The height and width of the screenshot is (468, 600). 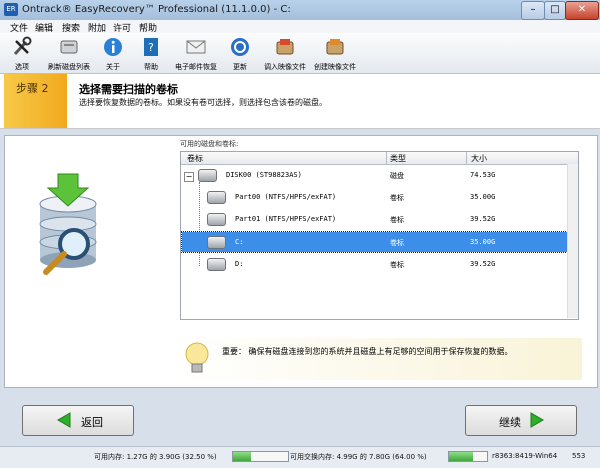 I want to click on help-book-icon: ?, so click(x=151, y=47).